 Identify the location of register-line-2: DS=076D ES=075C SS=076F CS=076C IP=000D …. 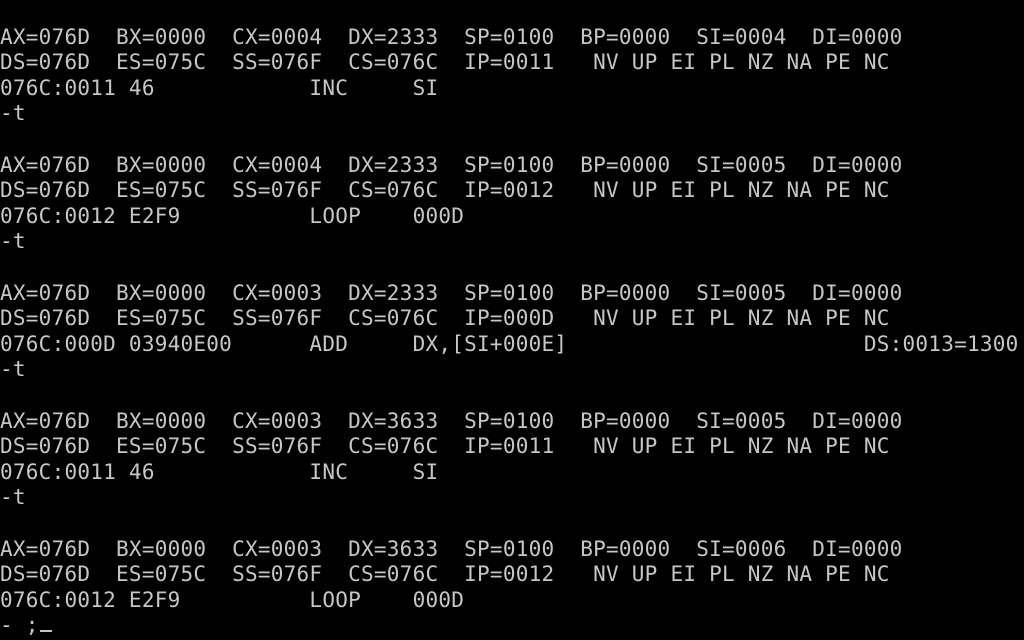
(445, 318).